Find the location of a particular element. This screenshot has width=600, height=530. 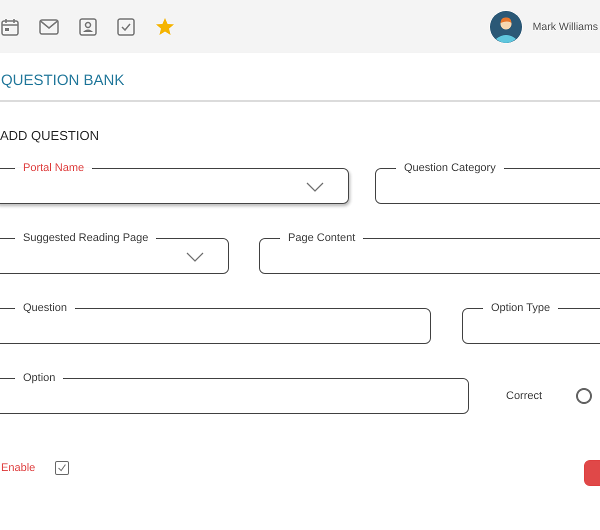

radio-button is located at coordinates (584, 396).